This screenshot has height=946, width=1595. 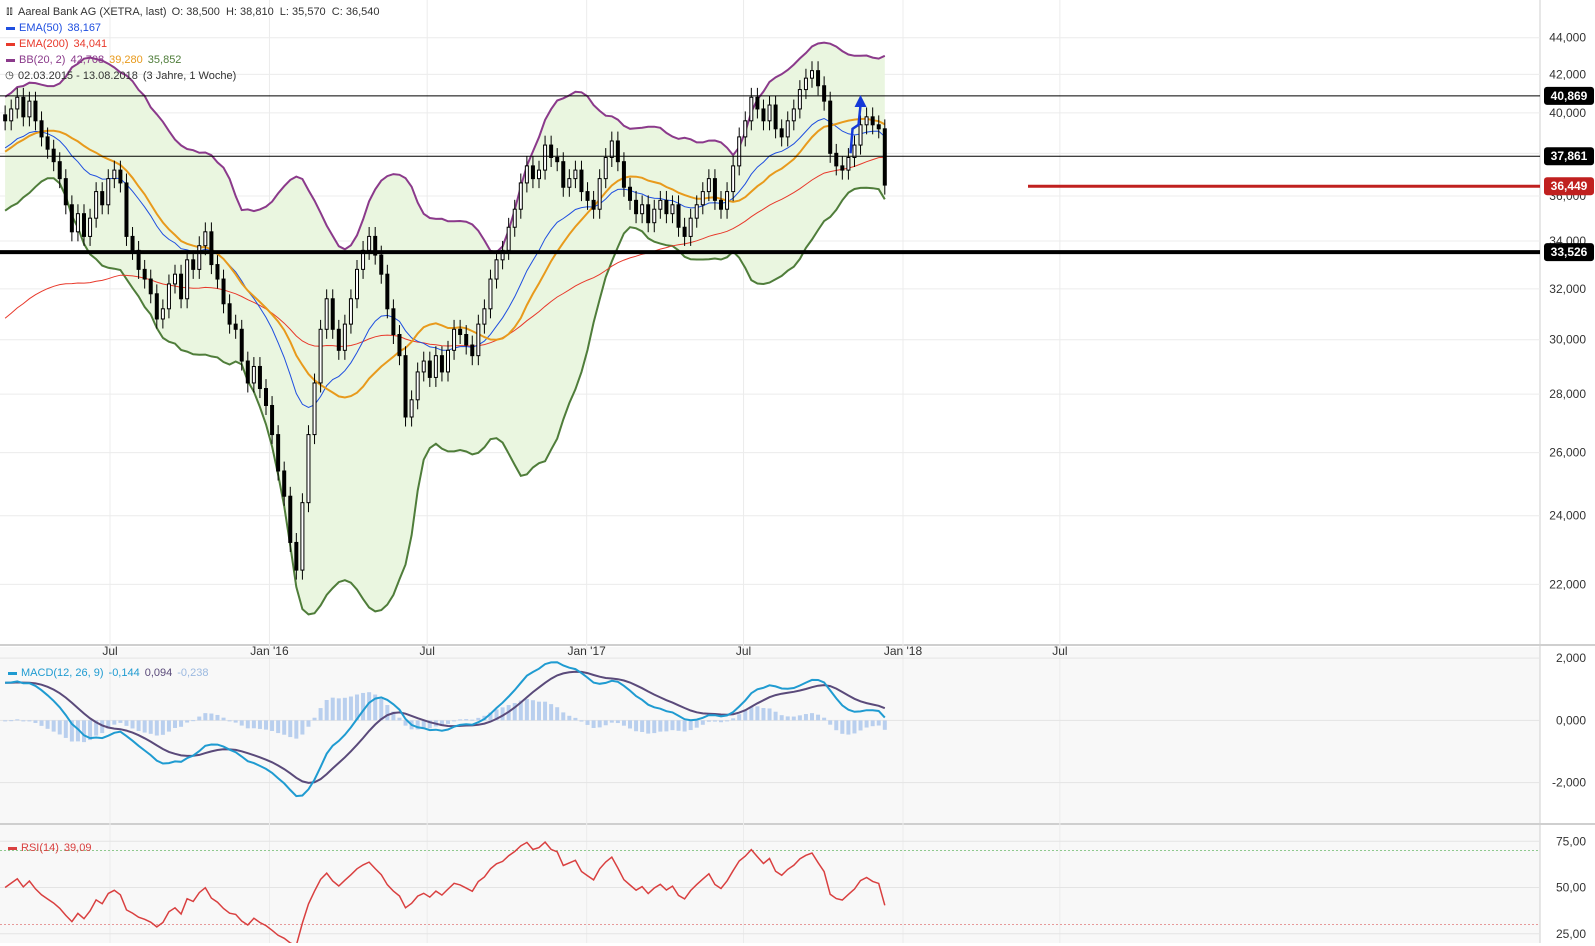 What do you see at coordinates (108, 673) in the screenshot?
I see `macd-legend: MACD(12, 26, 9) -0,144 0,094 -0,238` at bounding box center [108, 673].